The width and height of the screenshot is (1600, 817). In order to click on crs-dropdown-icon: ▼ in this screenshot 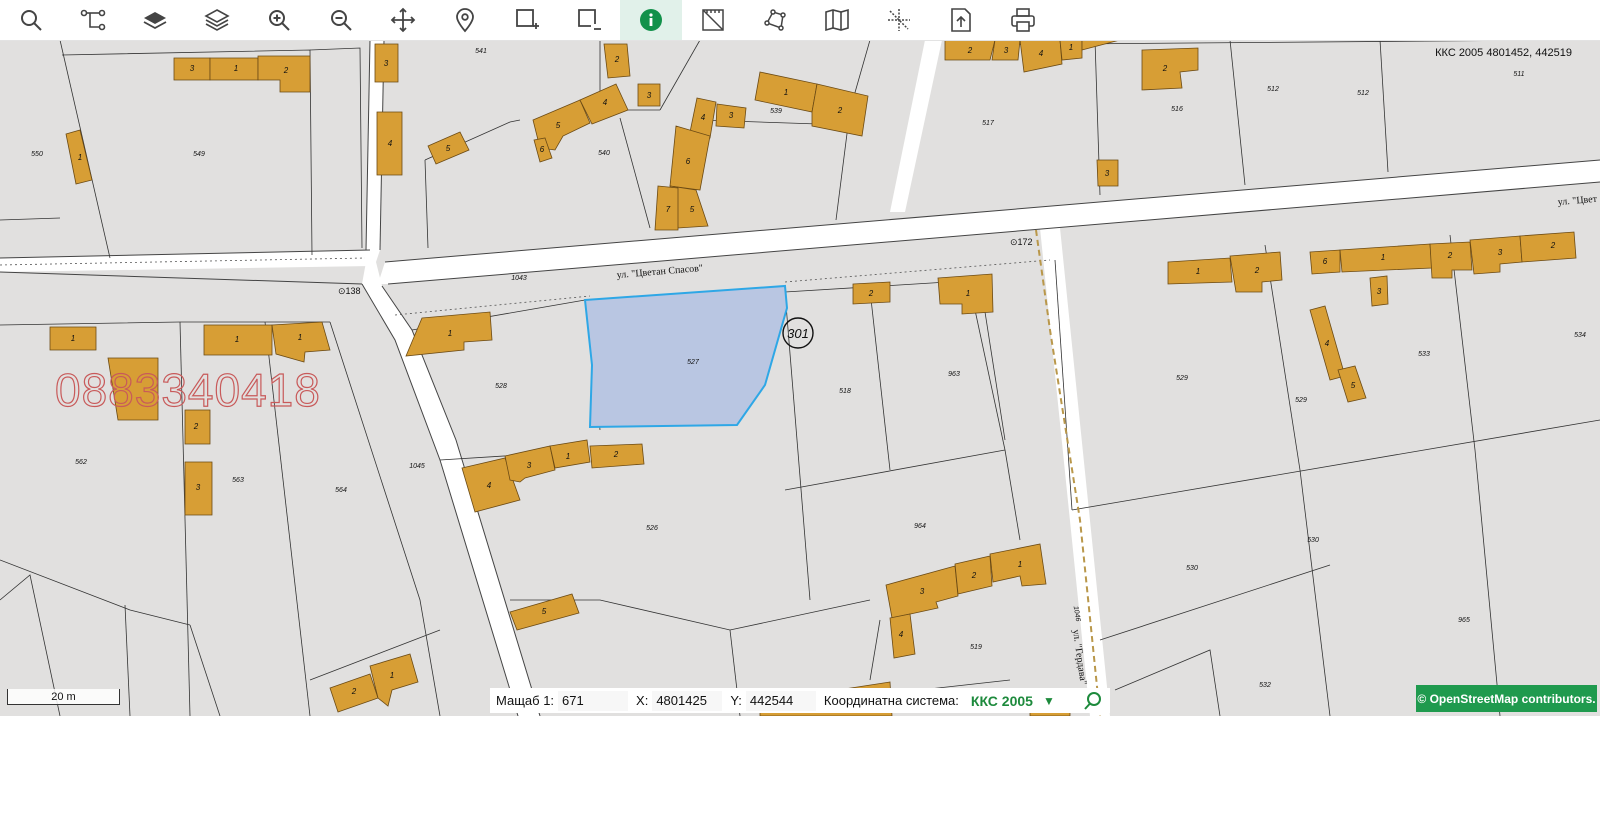, I will do `click(1049, 701)`.